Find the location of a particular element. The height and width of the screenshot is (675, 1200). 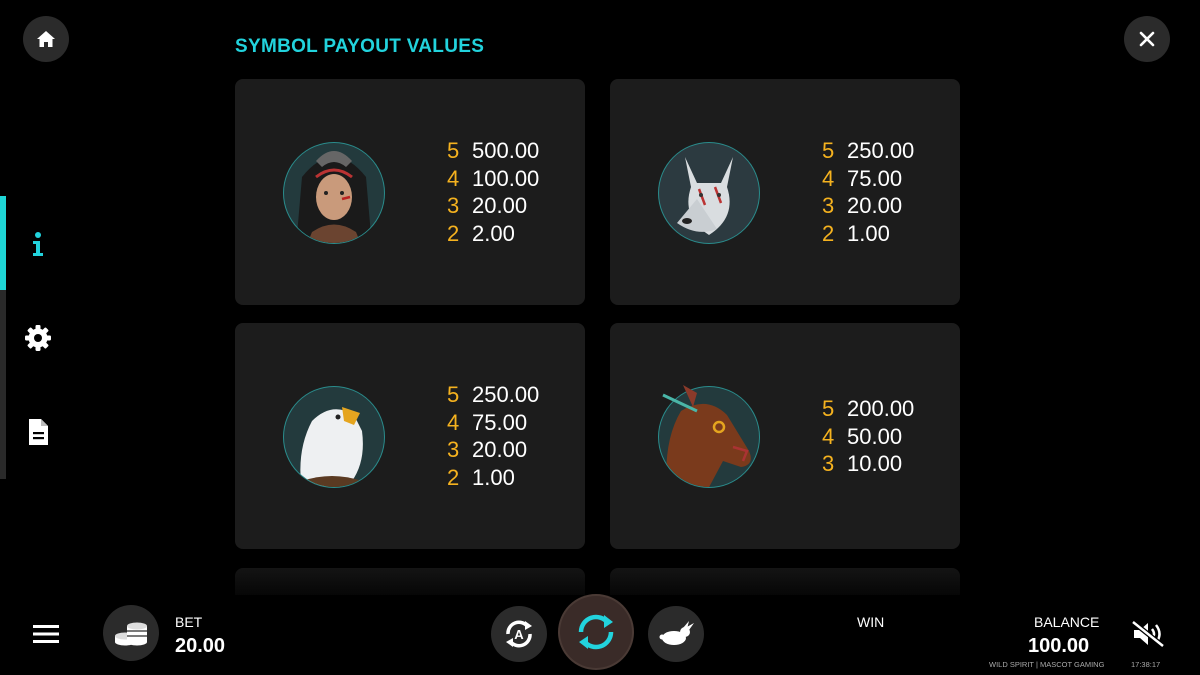

spin-button is located at coordinates (596, 632).